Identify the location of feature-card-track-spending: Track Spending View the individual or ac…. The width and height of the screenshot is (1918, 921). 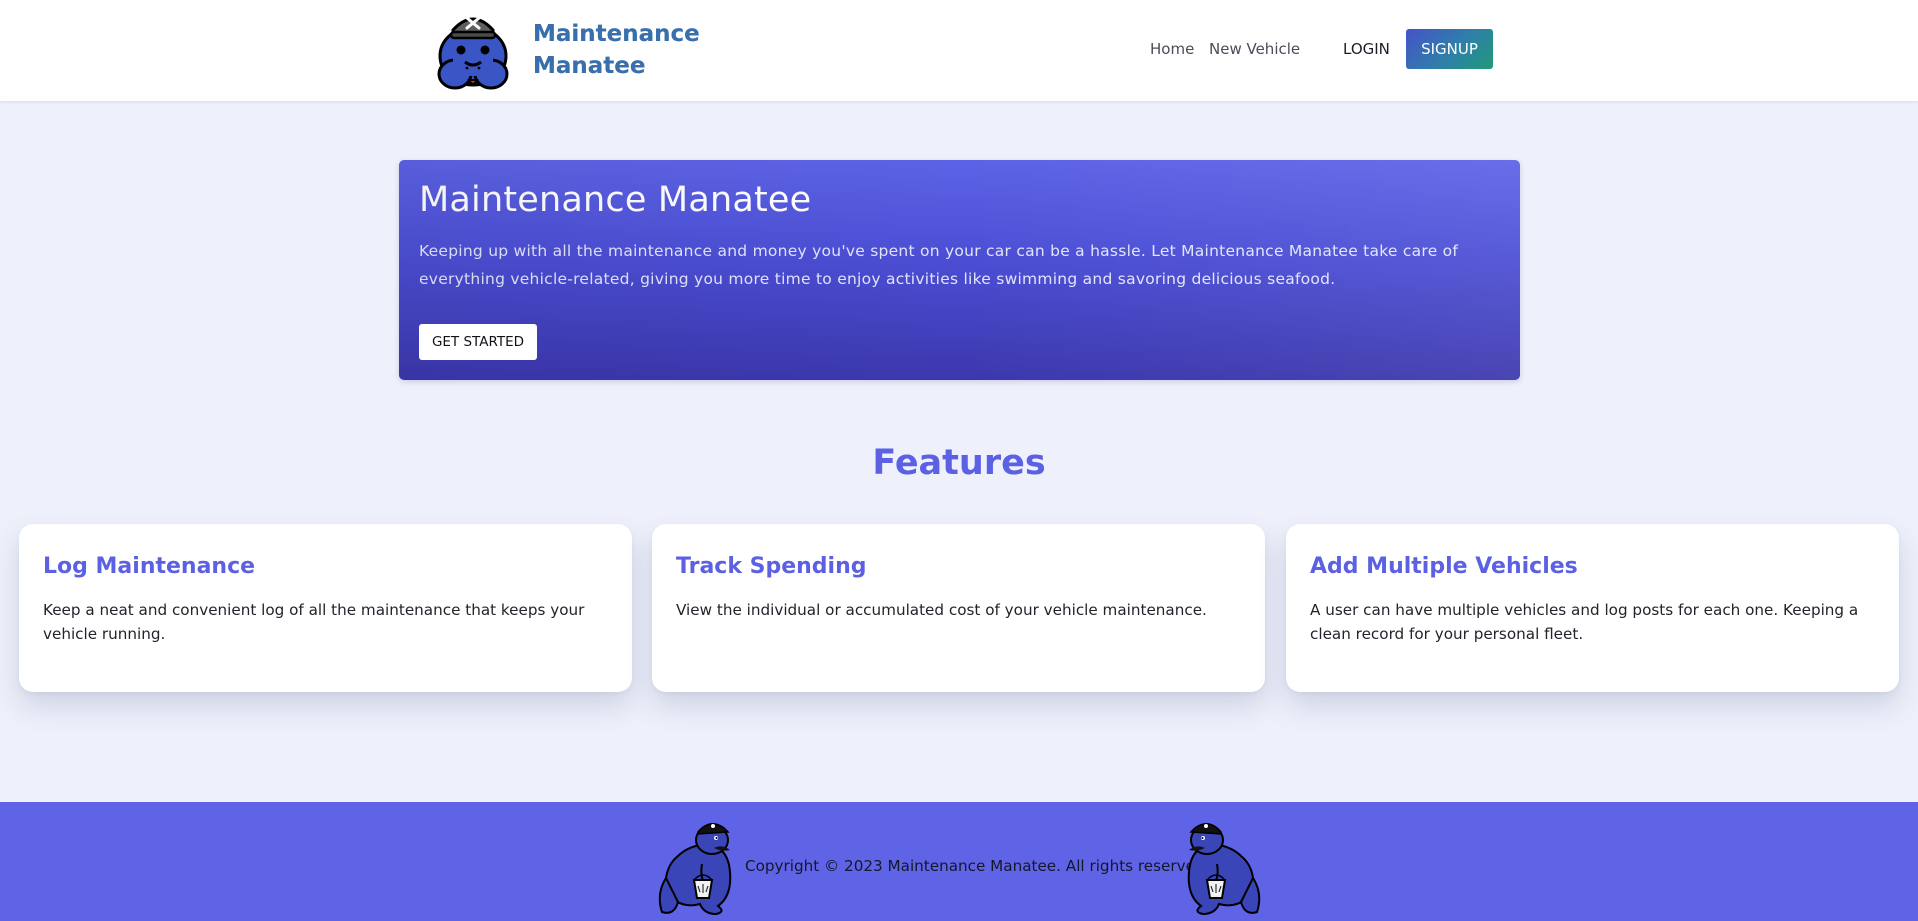
(958, 608).